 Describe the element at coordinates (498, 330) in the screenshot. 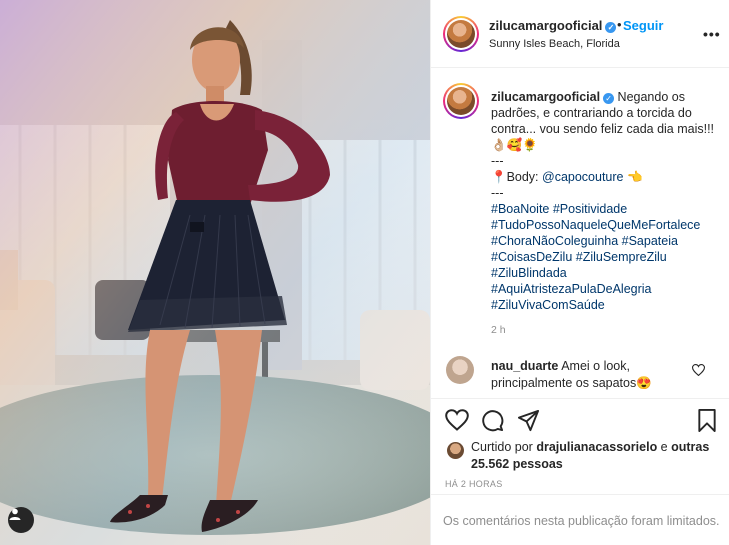

I see `caption-time: 2 h` at that location.